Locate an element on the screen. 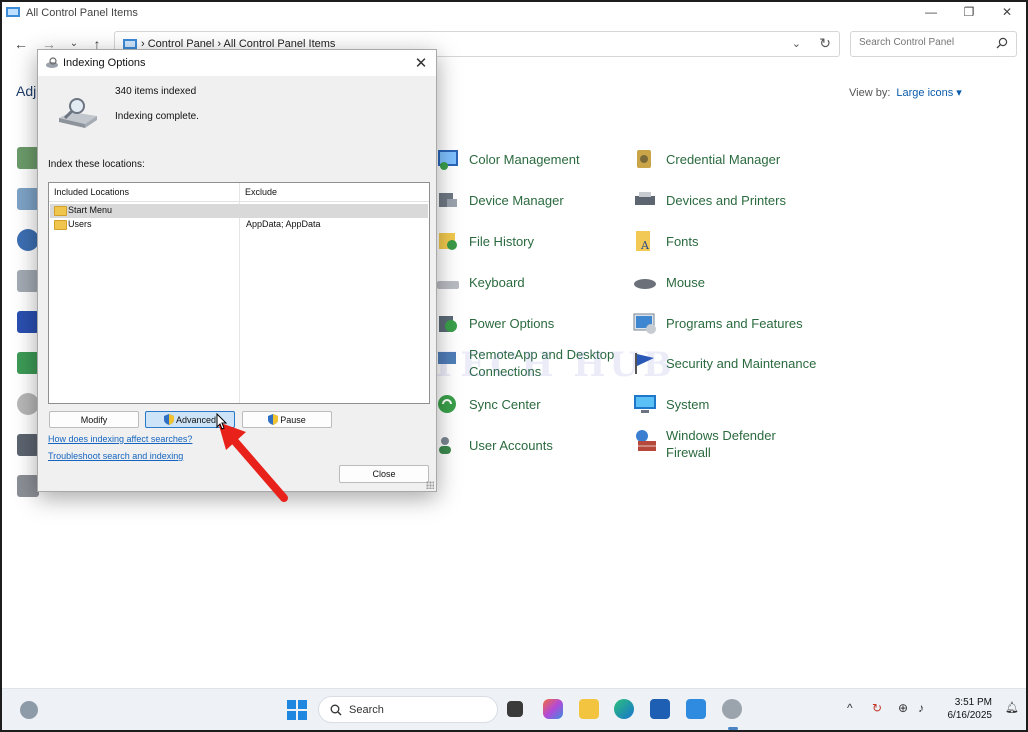 Image resolution: width=1028 pixels, height=732 pixels. indexing-drive-icon is located at coordinates (78, 113).